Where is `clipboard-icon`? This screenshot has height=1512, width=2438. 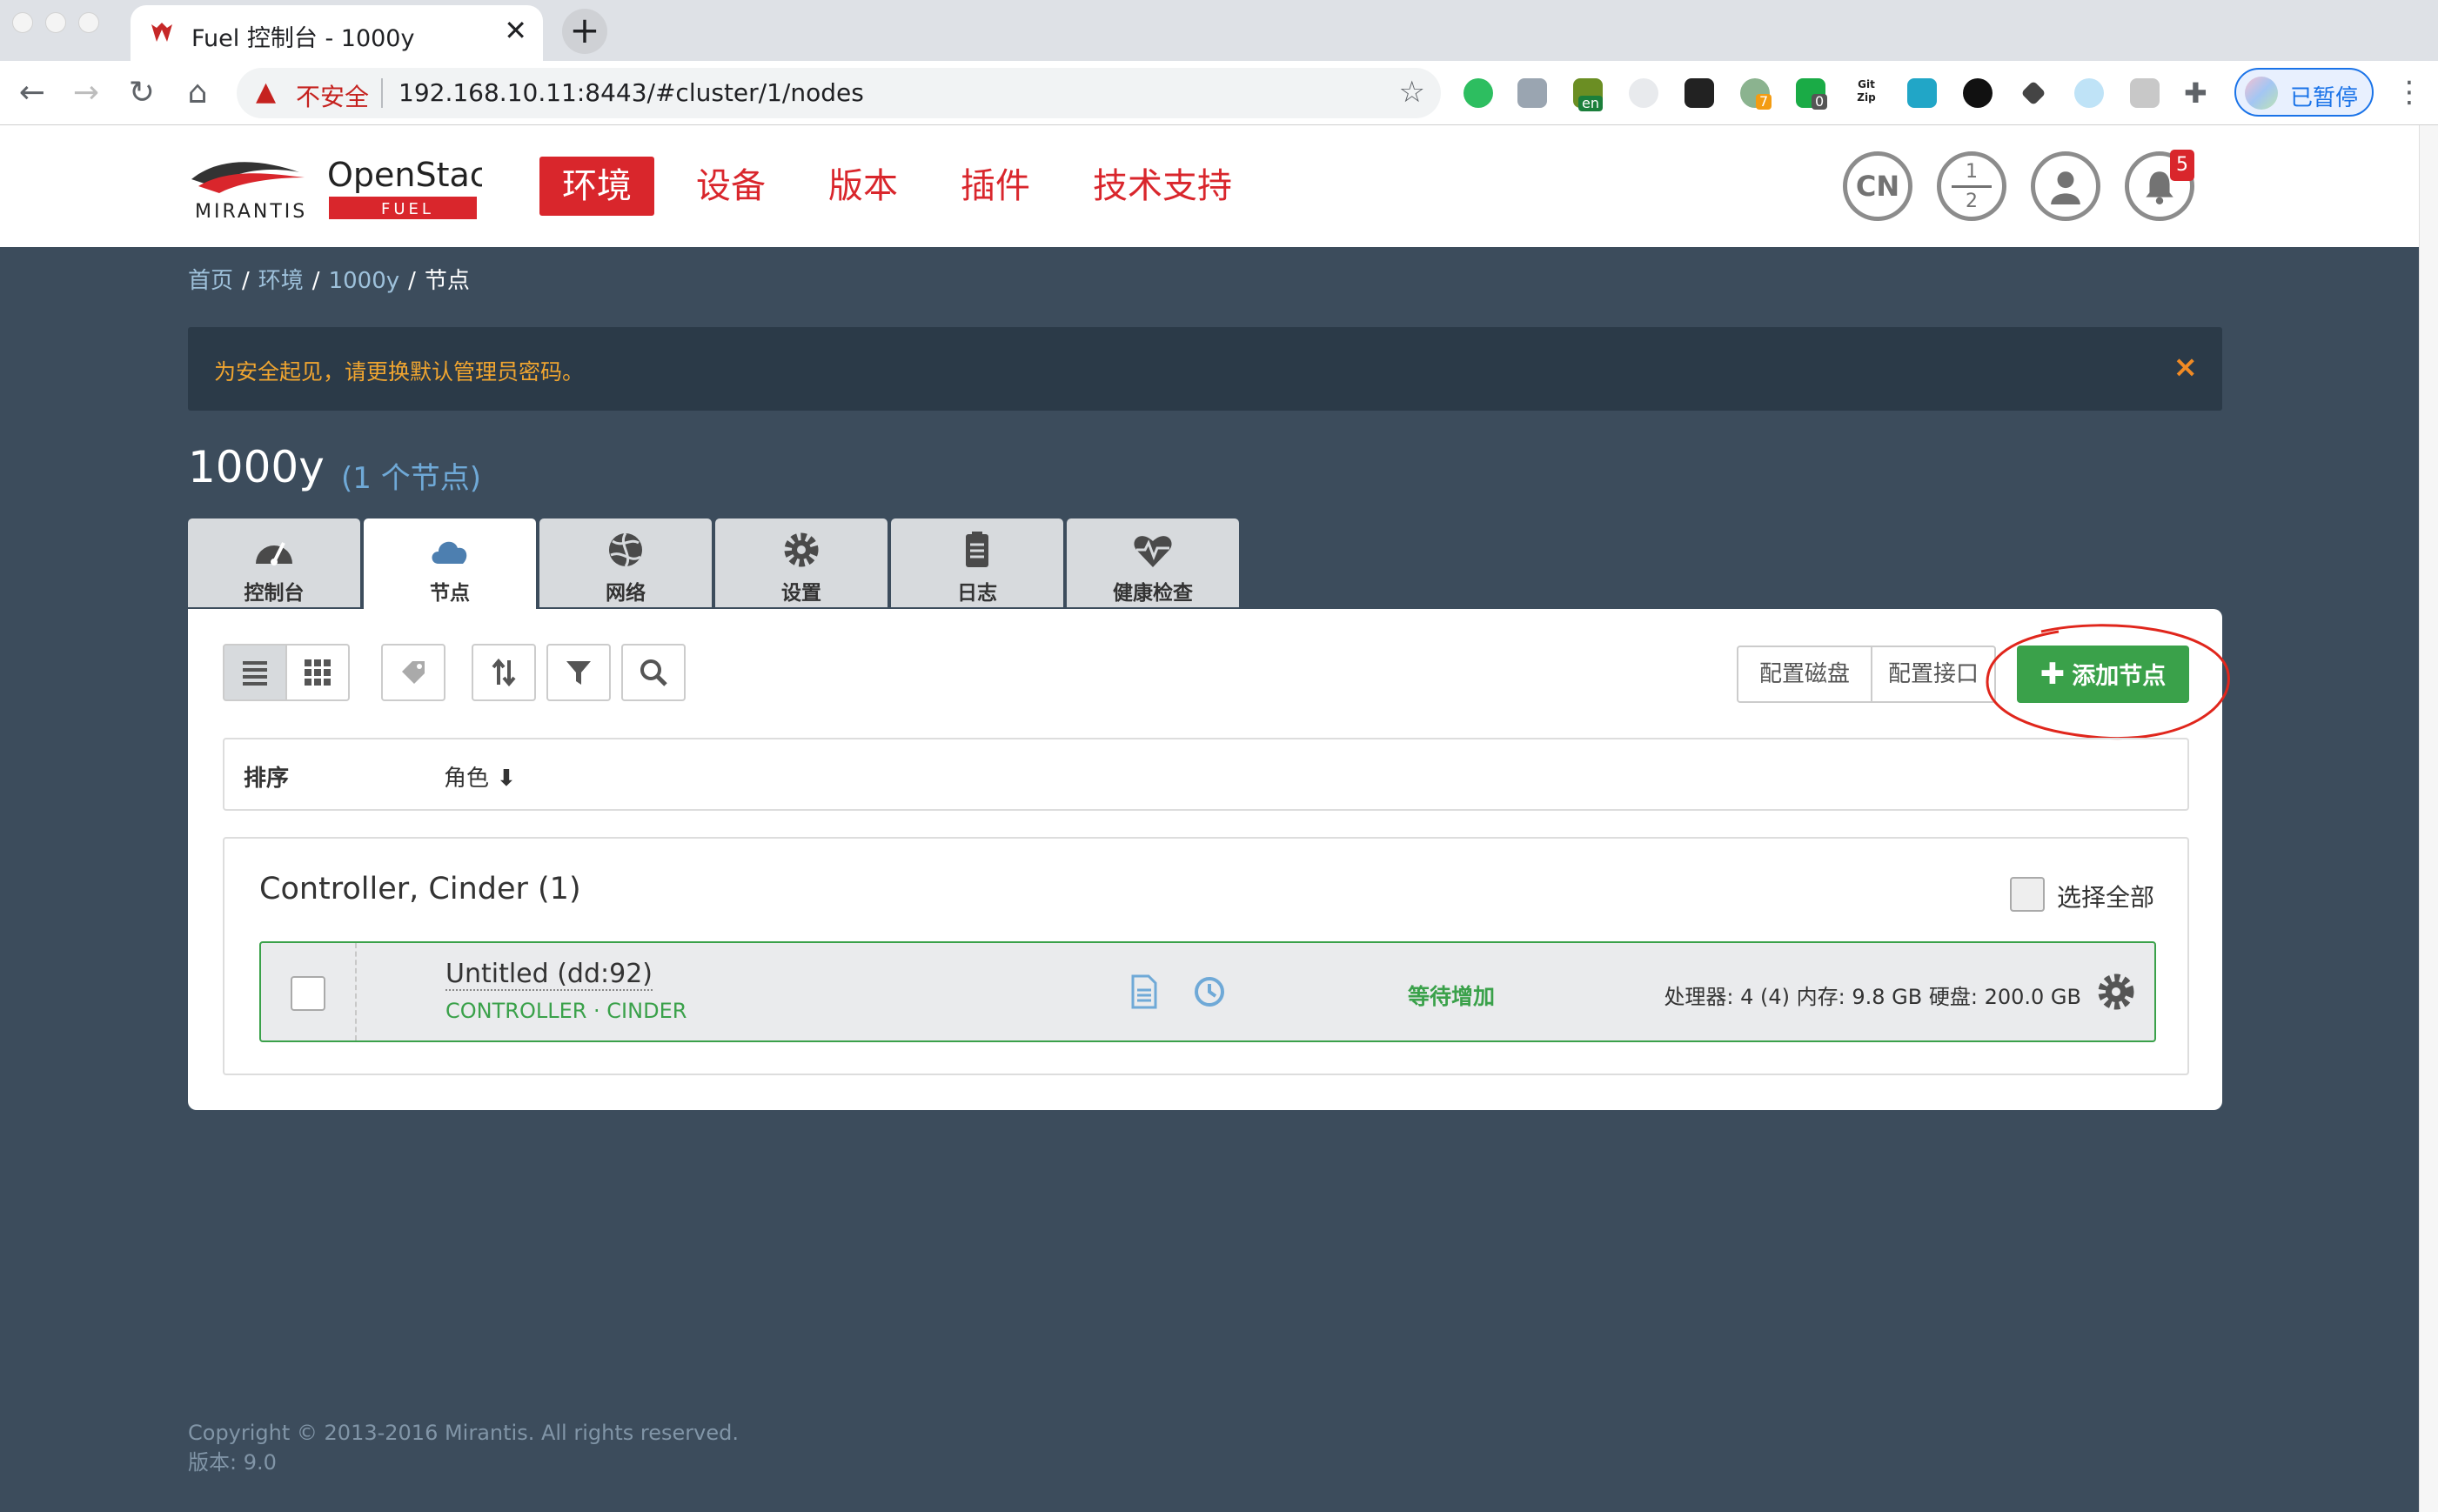
clipboard-icon is located at coordinates (977, 549).